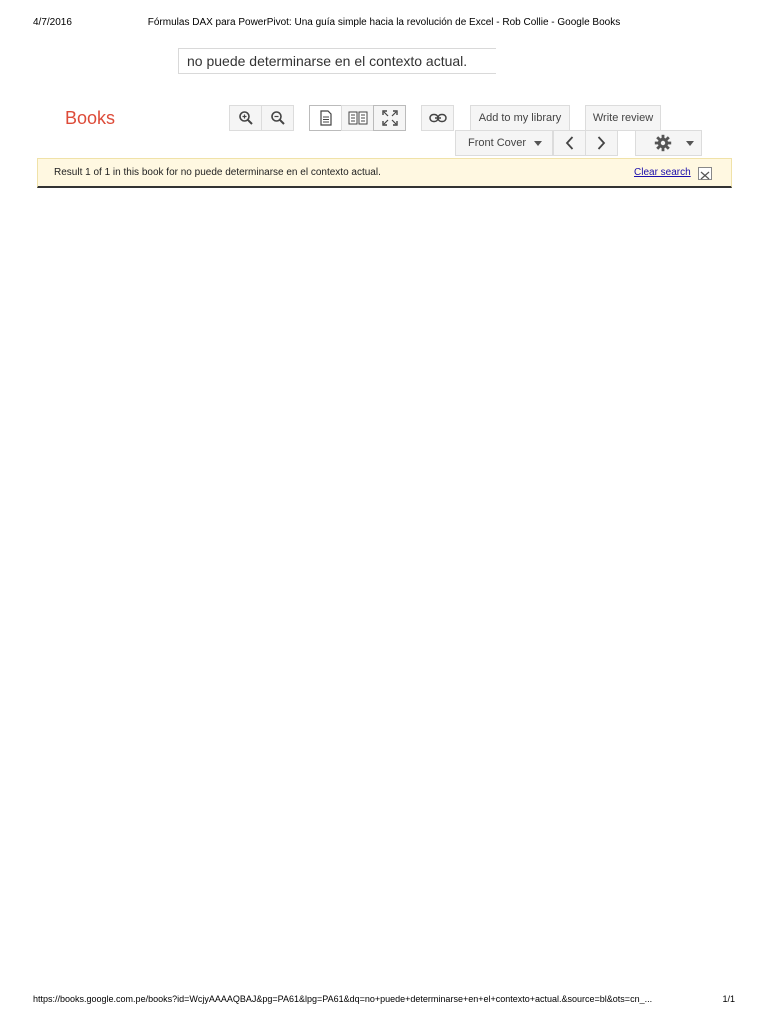 The height and width of the screenshot is (1024, 768). Describe the element at coordinates (497, 143) in the screenshot. I see `front-cover-label: Front Cover` at that location.